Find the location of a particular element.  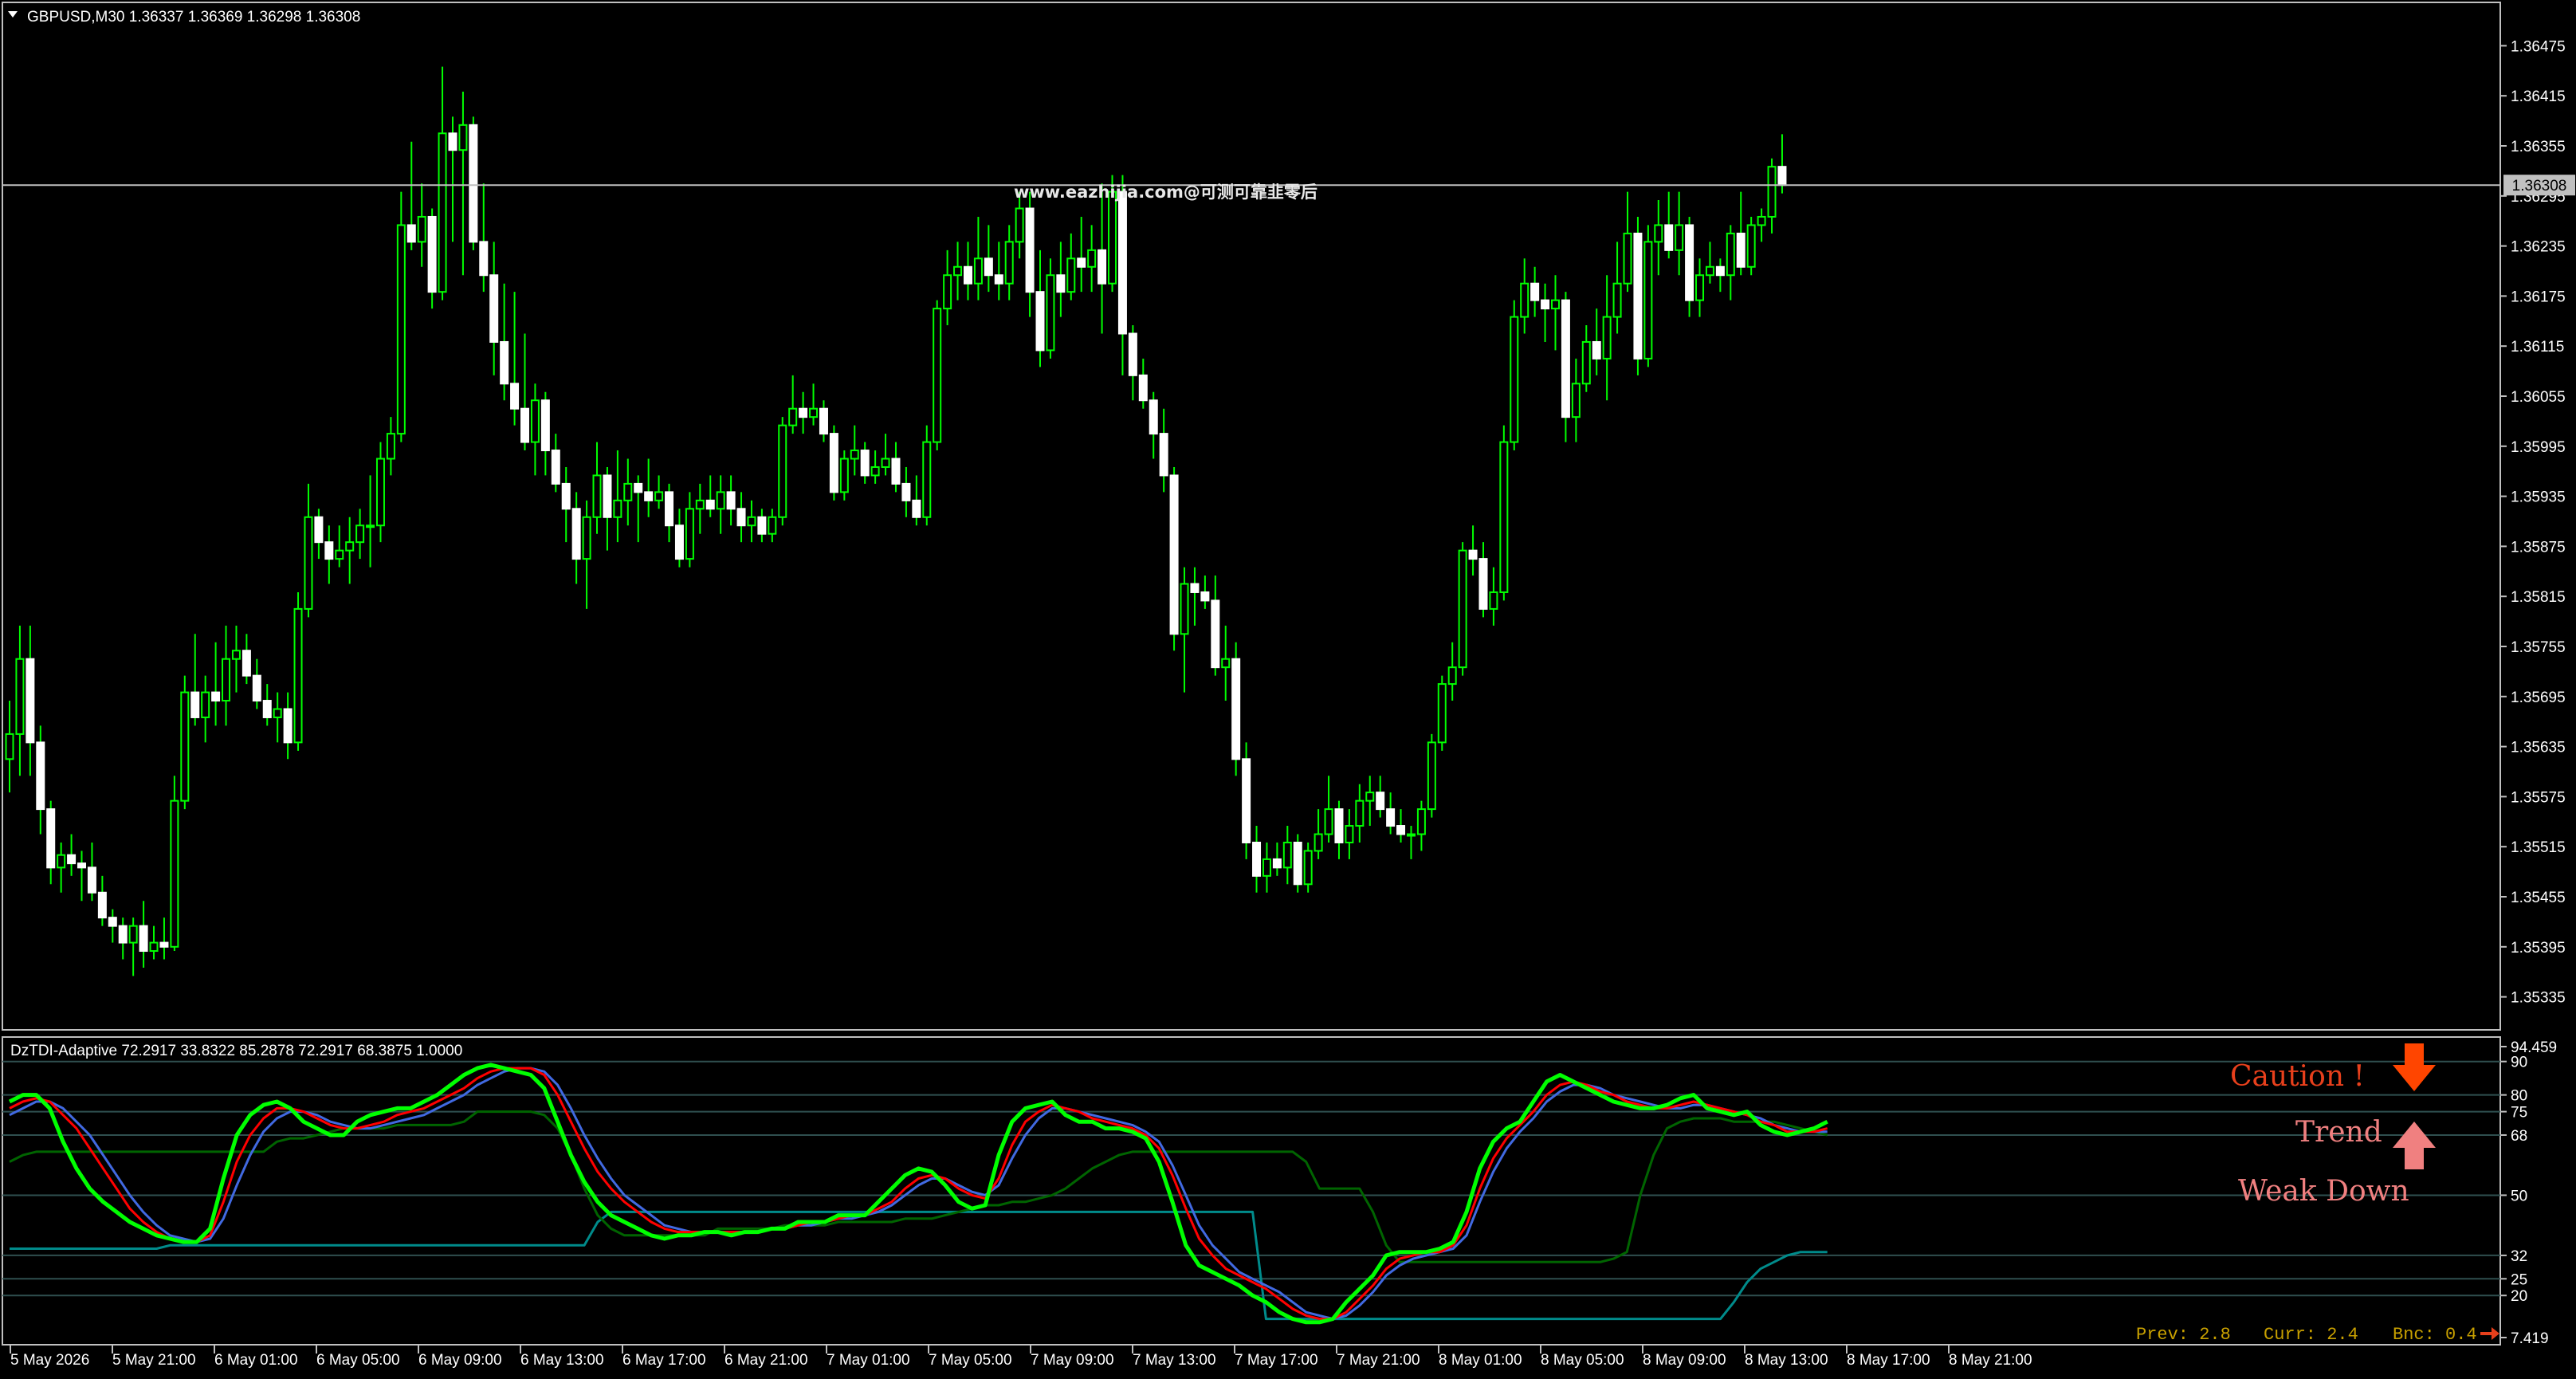

time-tick-label: 6 May 05:00 is located at coordinates (358, 1361).